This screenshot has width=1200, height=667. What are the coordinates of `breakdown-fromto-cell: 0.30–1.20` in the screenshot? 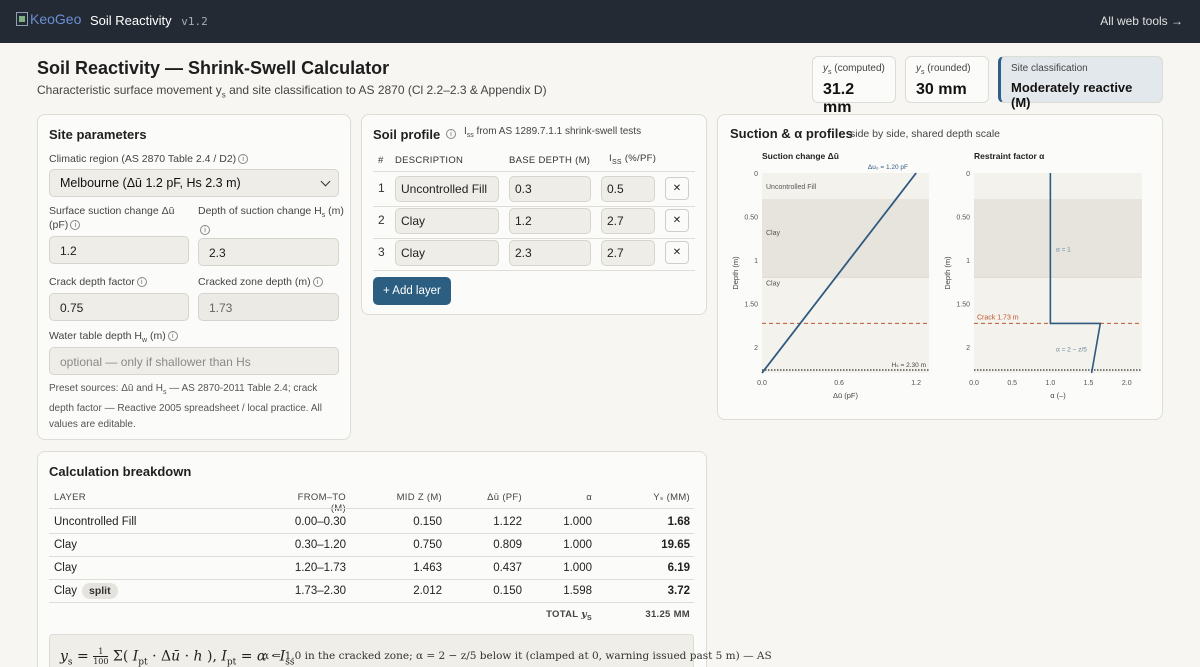 It's located at (320, 545).